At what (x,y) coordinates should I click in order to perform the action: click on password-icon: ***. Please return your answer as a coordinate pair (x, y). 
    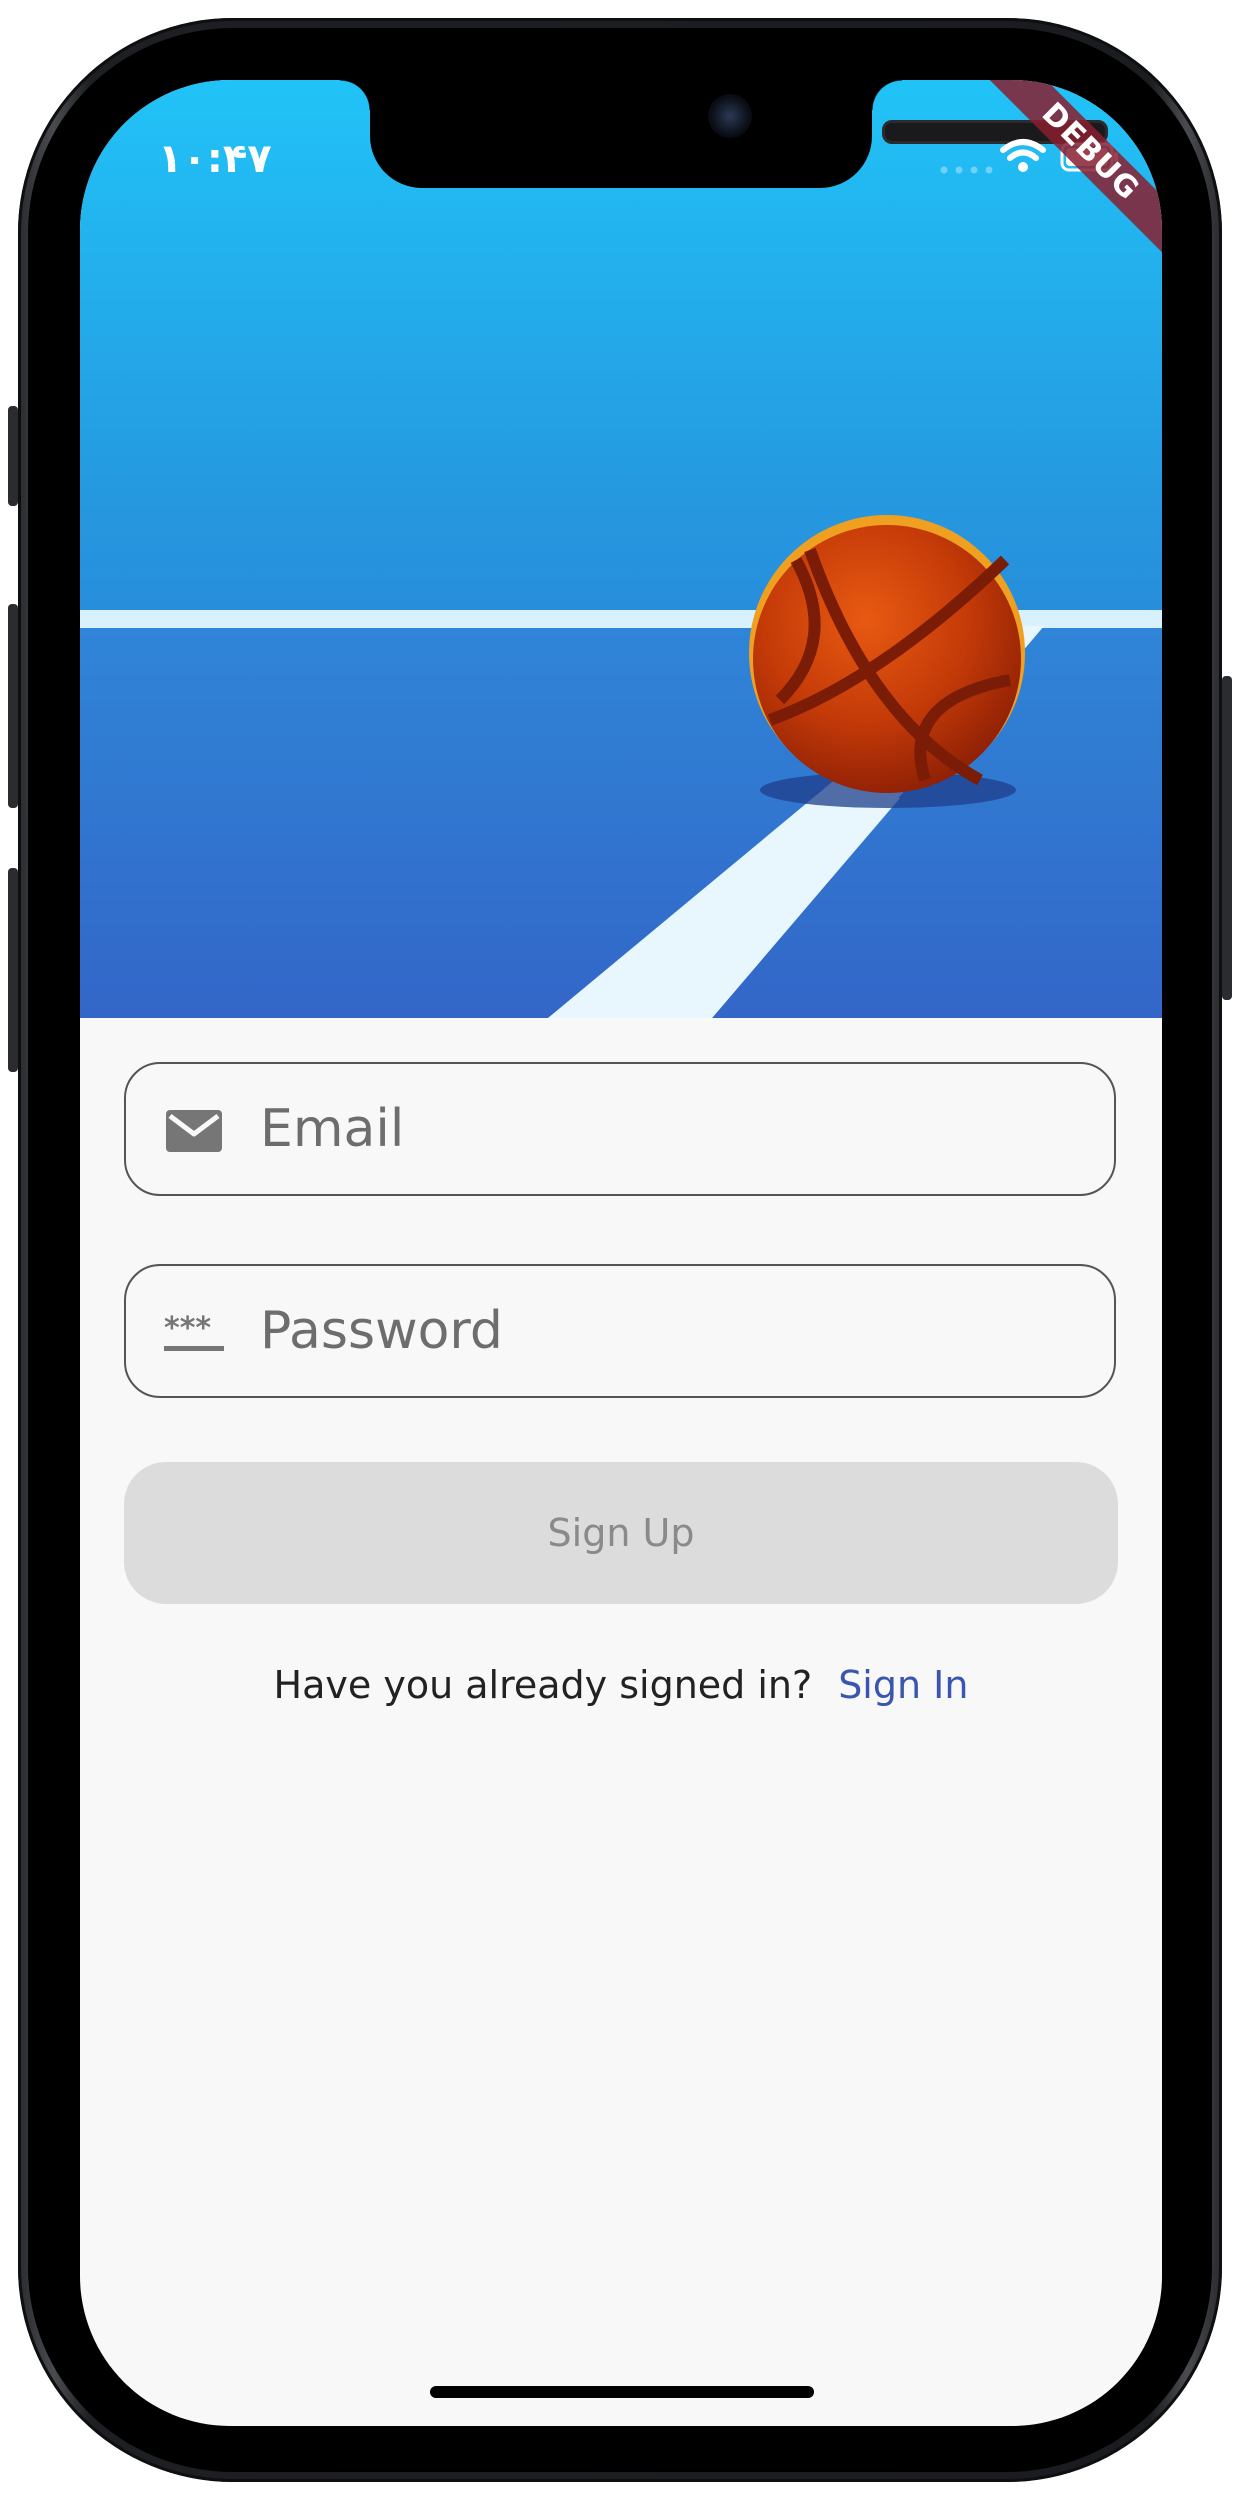
    Looking at the image, I should click on (194, 1331).